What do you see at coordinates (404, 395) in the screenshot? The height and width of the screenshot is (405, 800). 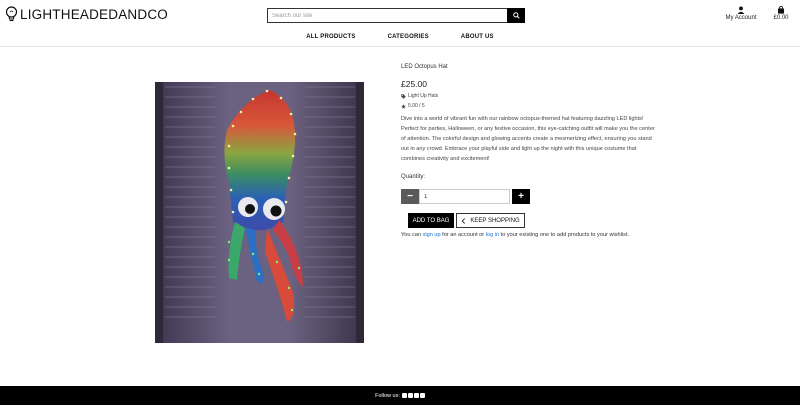 I see `facebook-icon` at bounding box center [404, 395].